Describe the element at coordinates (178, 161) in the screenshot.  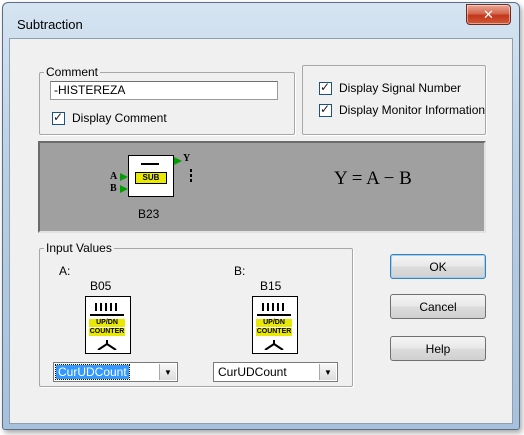
I see `output-connector-icon` at that location.